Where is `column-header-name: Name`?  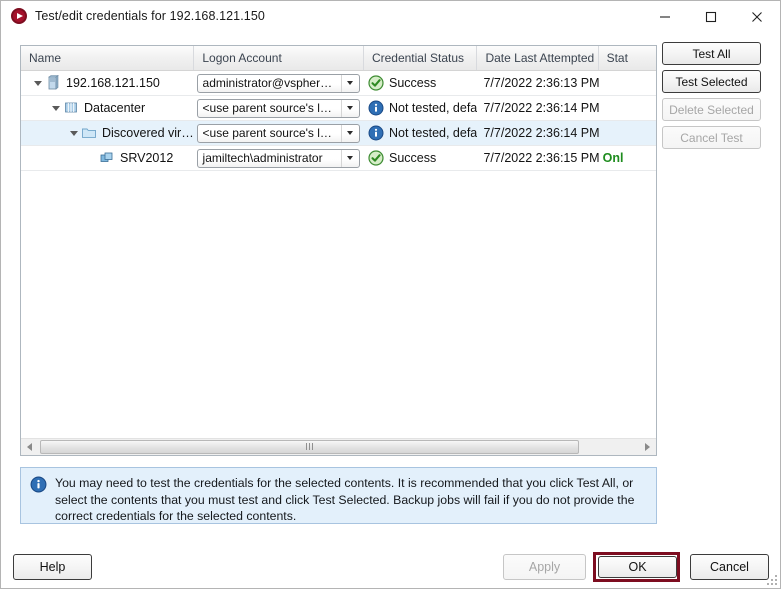 column-header-name: Name is located at coordinates (108, 58).